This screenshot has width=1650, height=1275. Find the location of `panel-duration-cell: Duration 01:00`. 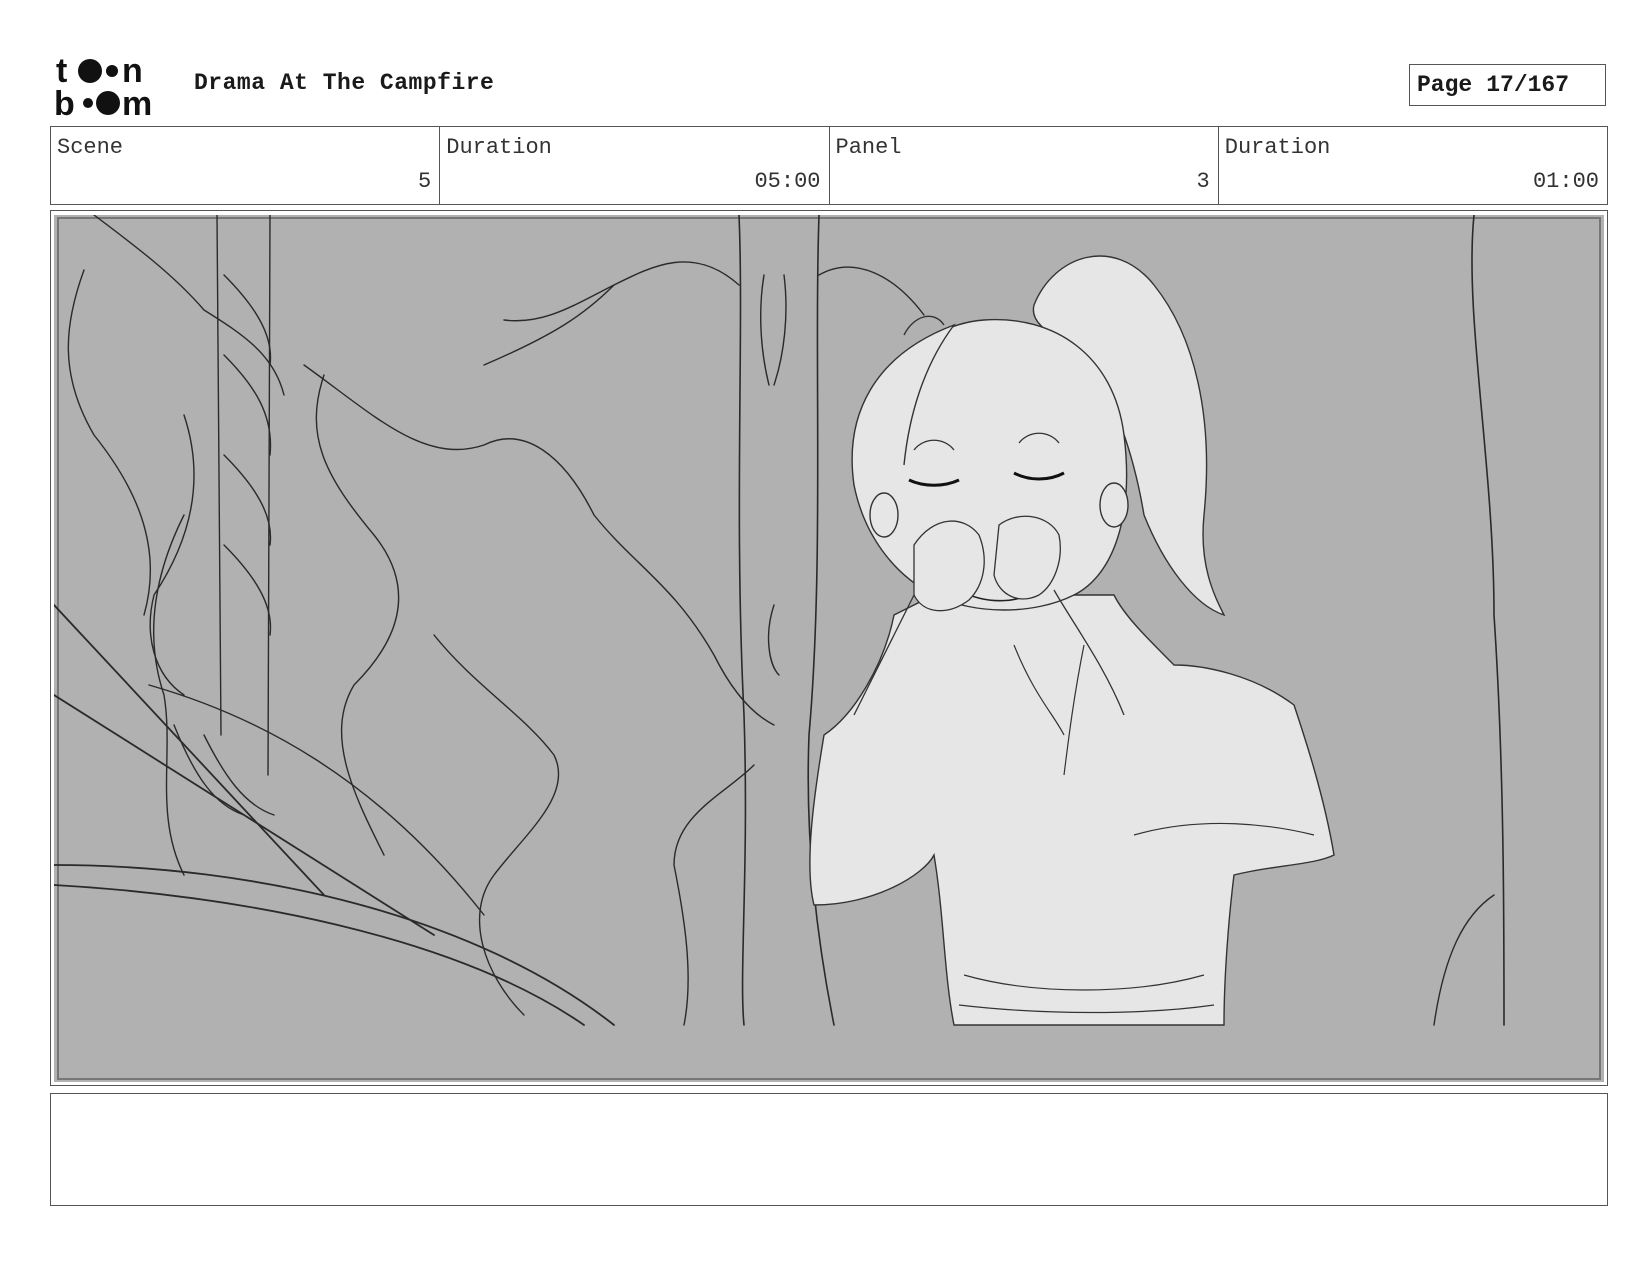

panel-duration-cell: Duration 01:00 is located at coordinates (1413, 165).